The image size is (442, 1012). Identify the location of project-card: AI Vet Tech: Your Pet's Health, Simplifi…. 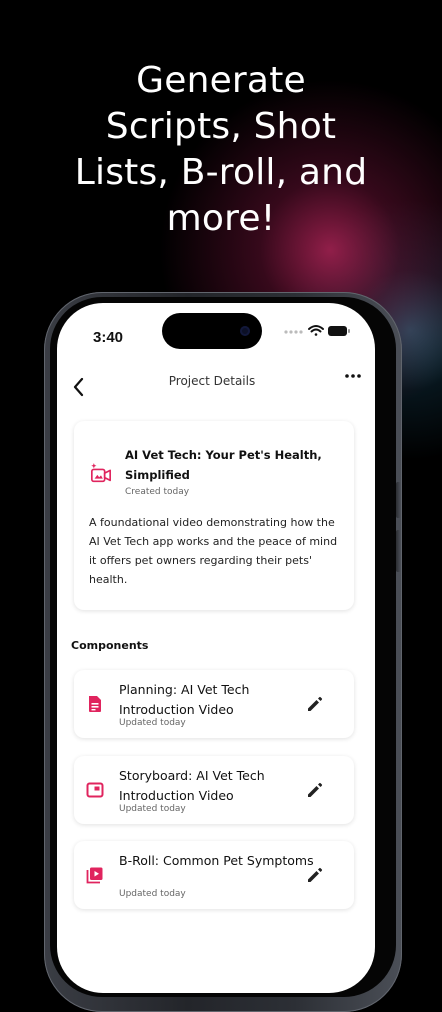
(214, 515).